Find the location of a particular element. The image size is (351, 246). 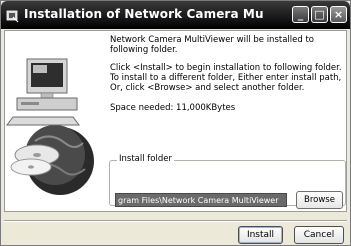

maximize-button: □ is located at coordinates (319, 14).